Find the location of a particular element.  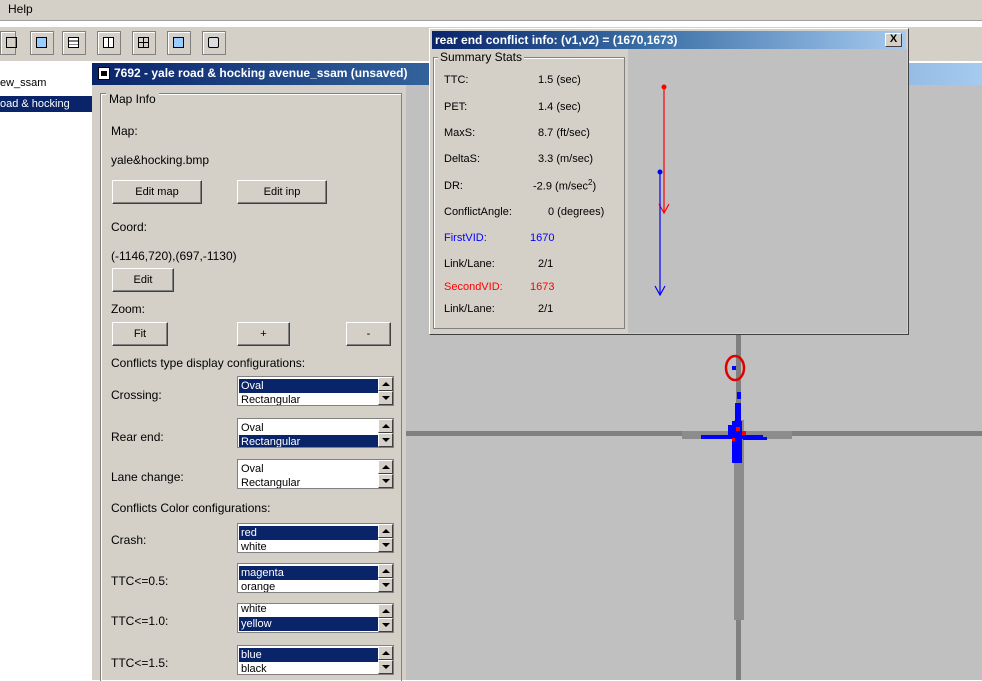

lane-change-option-rectangular: Rectangular is located at coordinates (308, 482).